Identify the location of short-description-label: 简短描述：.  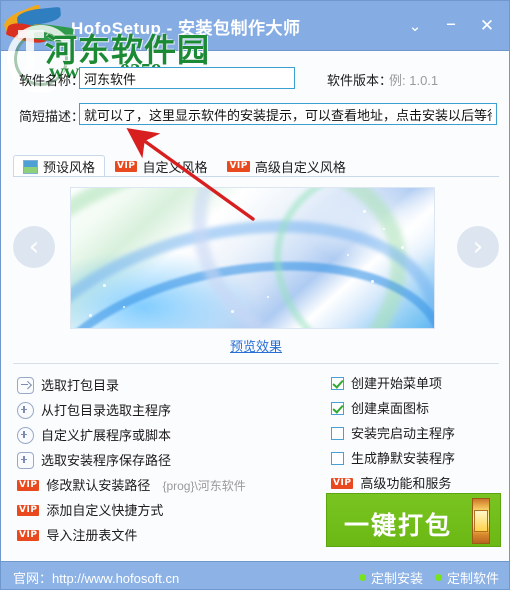
(52, 116).